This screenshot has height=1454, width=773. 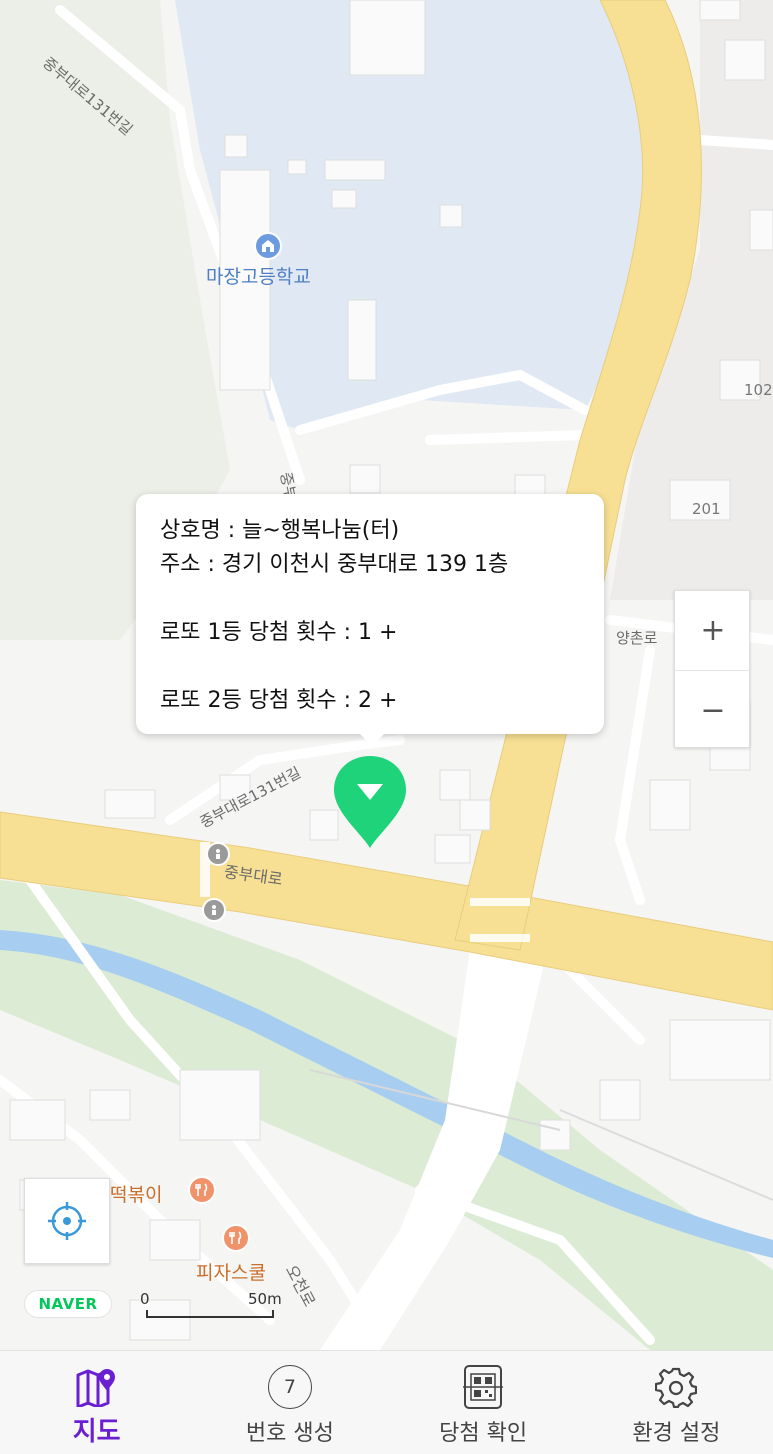 I want to click on tab-check-win: 당첨 확인, so click(x=483, y=1402).